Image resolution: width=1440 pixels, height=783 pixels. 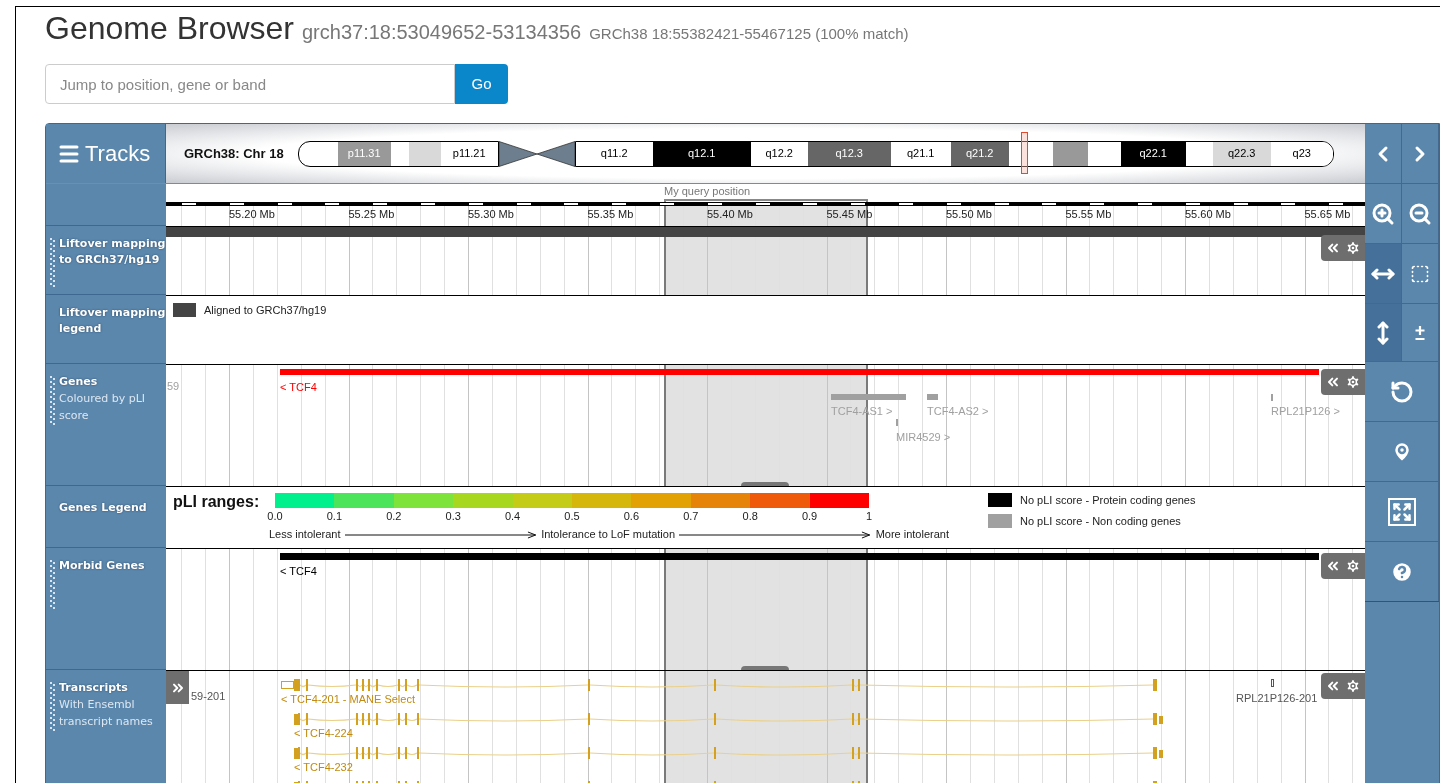 I want to click on scale-tick-label: 0.3, so click(x=453, y=516).